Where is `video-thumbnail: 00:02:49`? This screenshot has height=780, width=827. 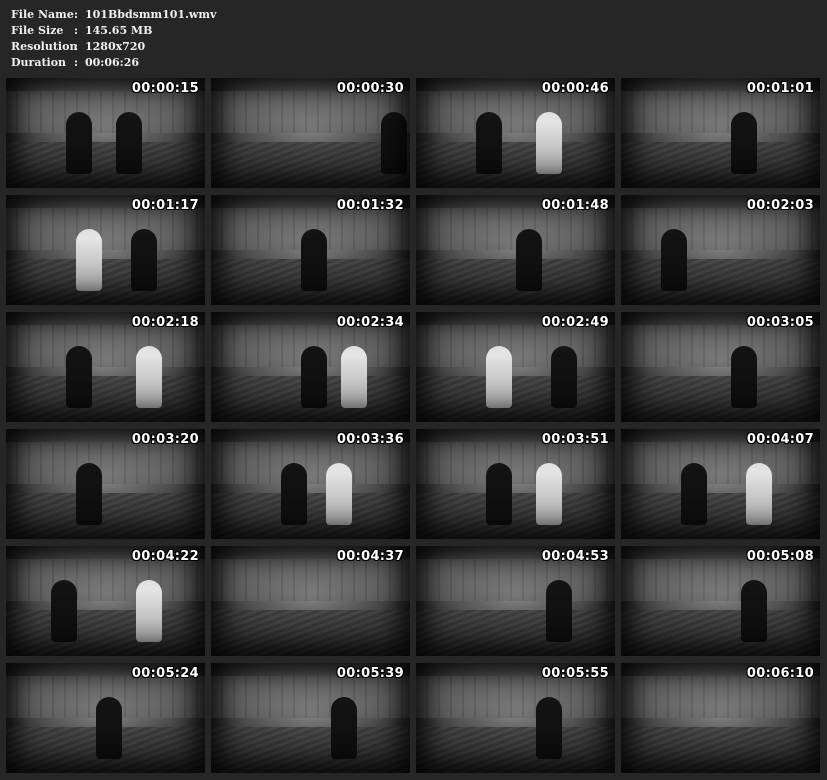
video-thumbnail: 00:02:49 is located at coordinates (515, 367).